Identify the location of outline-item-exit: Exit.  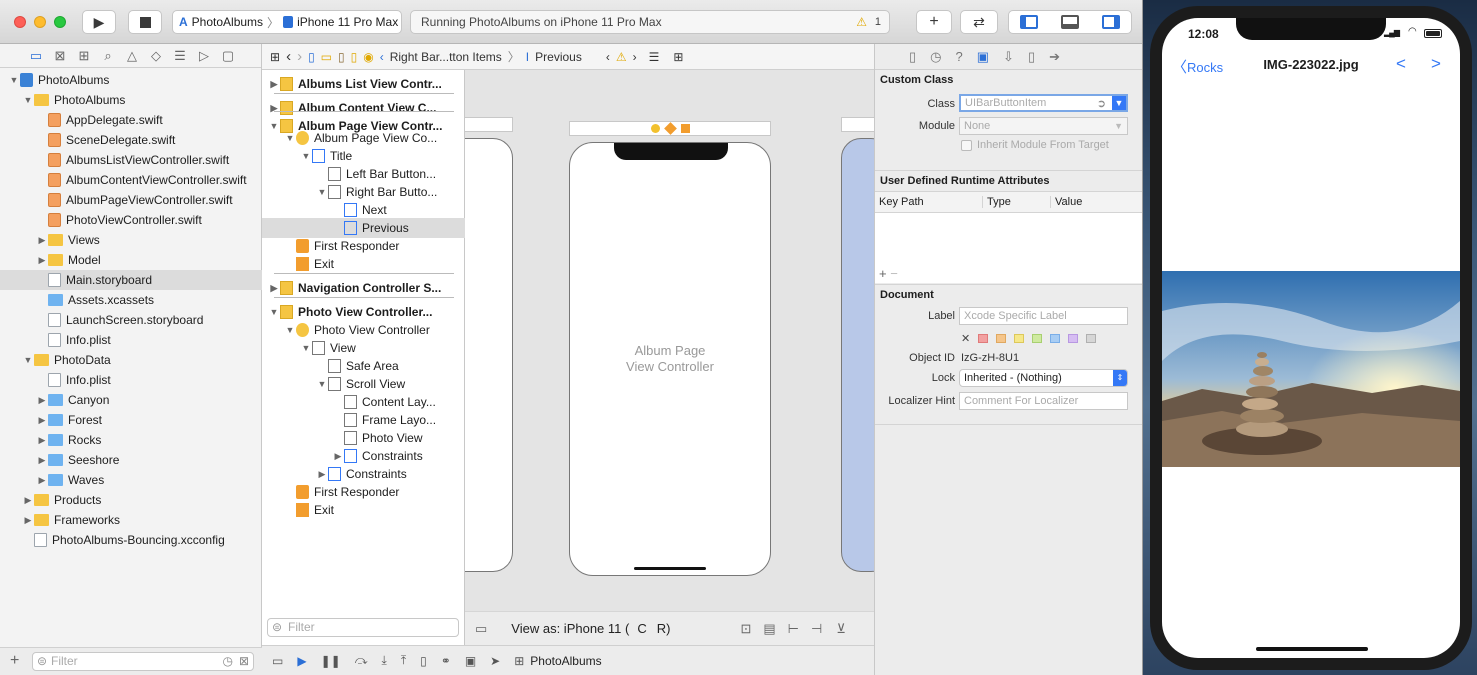
(363, 510).